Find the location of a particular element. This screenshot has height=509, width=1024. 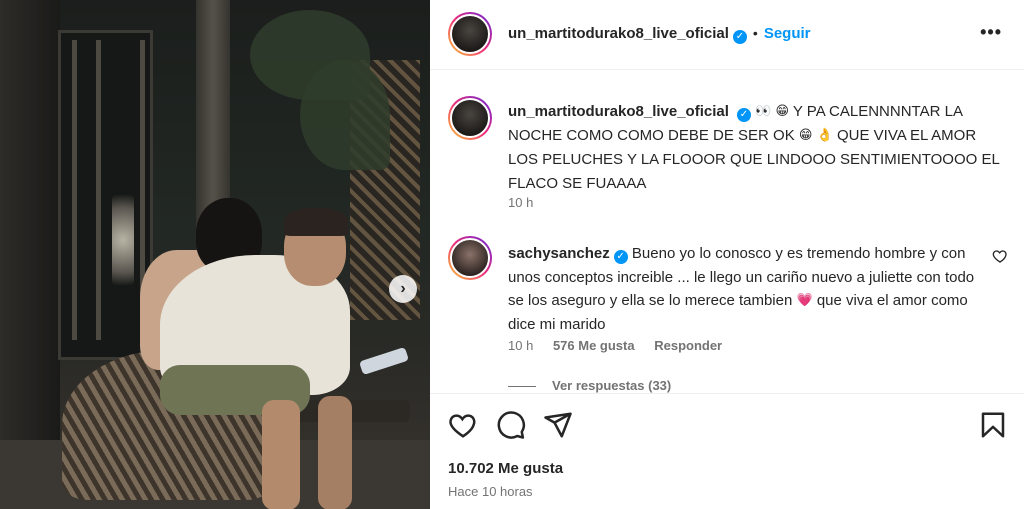

follow-button: Seguir is located at coordinates (787, 33).